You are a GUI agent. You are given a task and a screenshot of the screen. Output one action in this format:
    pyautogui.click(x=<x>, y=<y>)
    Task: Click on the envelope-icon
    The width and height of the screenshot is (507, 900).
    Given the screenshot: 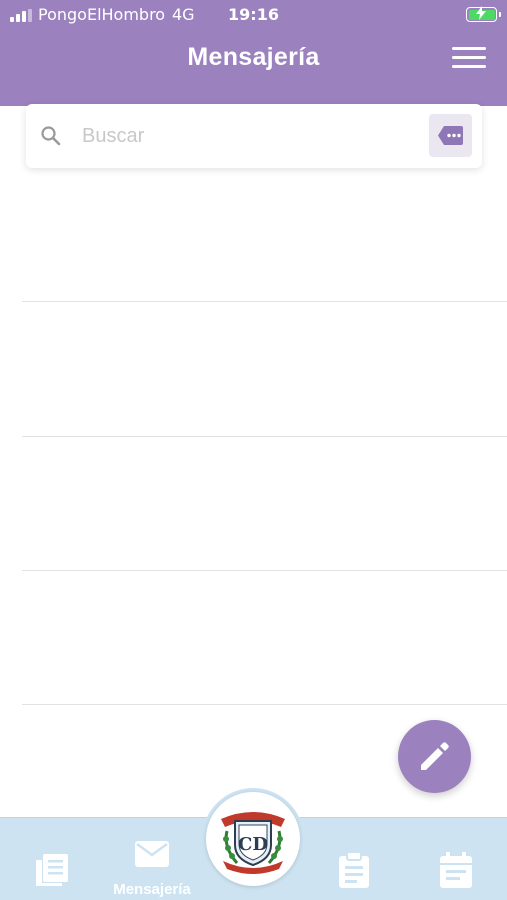 What is the action you would take?
    pyautogui.click(x=152, y=854)
    